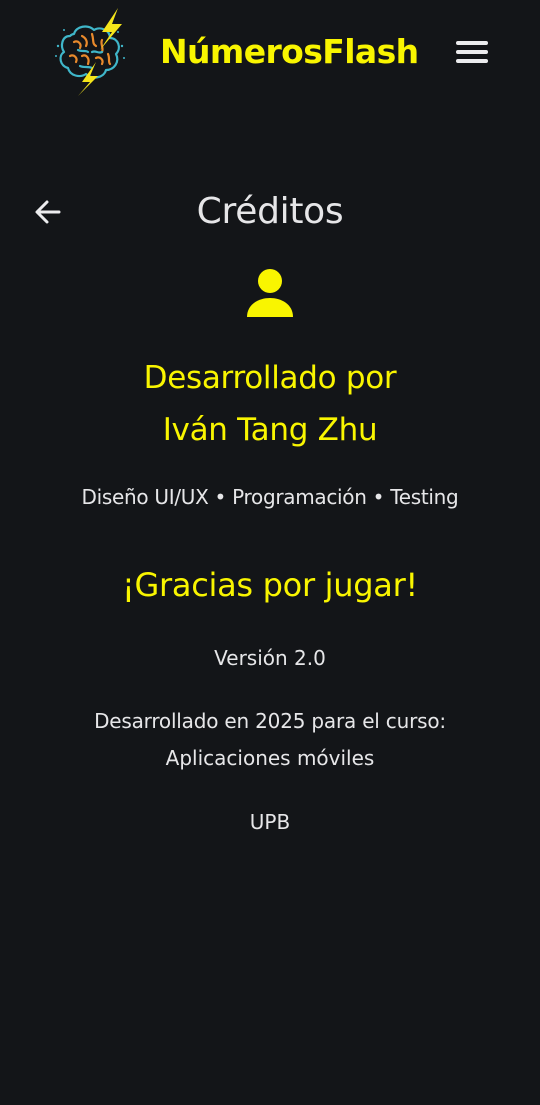 The width and height of the screenshot is (540, 1105). What do you see at coordinates (270, 758) in the screenshot?
I see `course-name: Aplicaciones móviles` at bounding box center [270, 758].